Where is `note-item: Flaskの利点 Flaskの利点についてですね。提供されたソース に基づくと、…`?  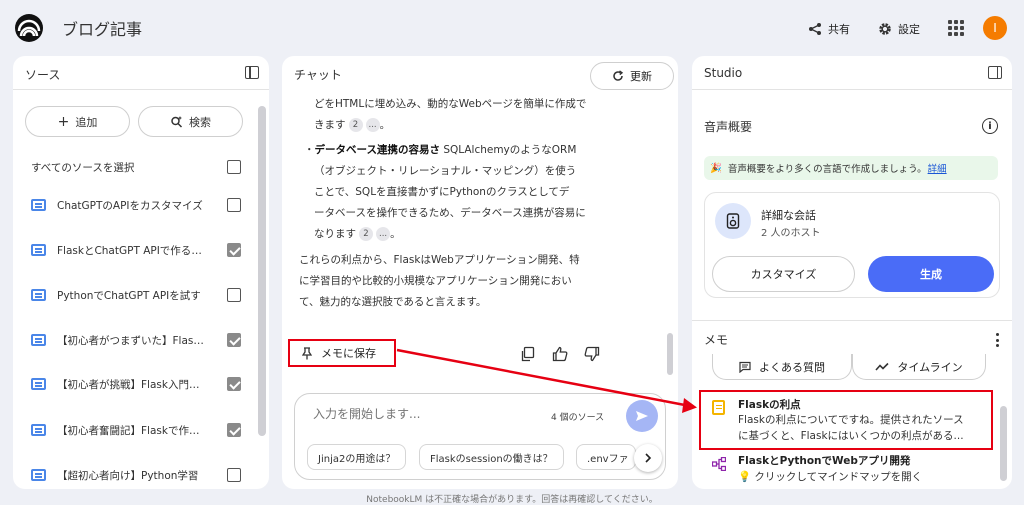
note-item: Flaskの利点 Flaskの利点についてですね。提供されたソース に基づくと、… is located at coordinates (846, 420).